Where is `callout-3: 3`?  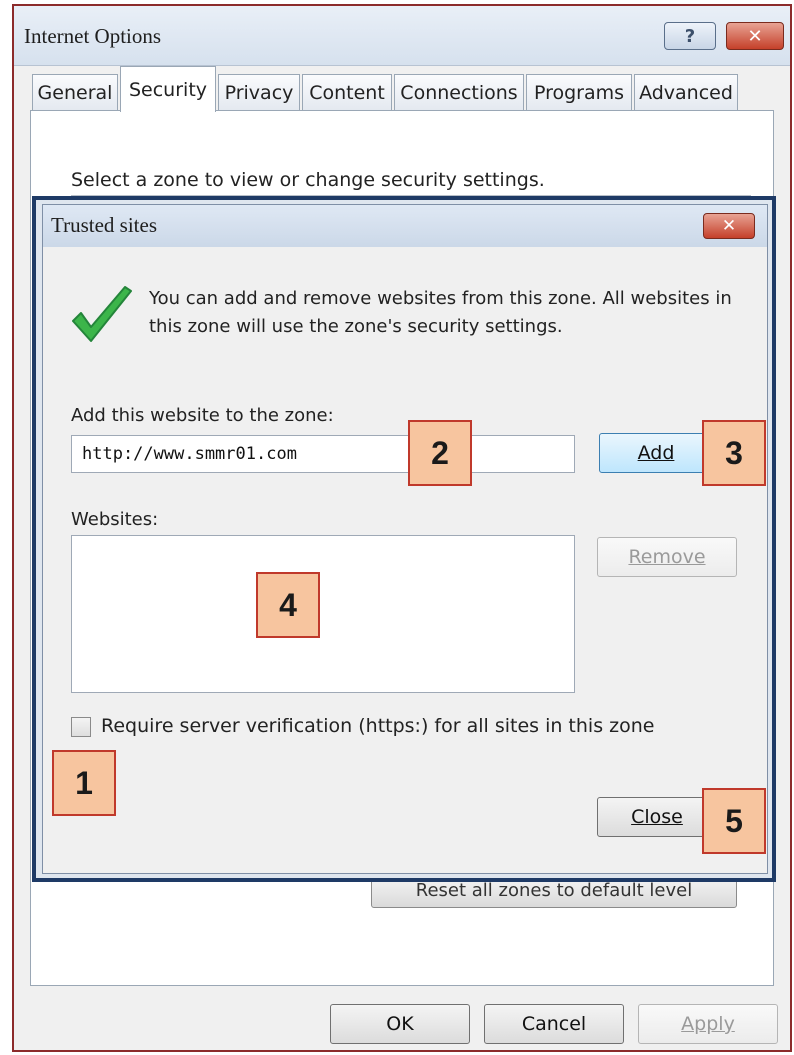 callout-3: 3 is located at coordinates (734, 453).